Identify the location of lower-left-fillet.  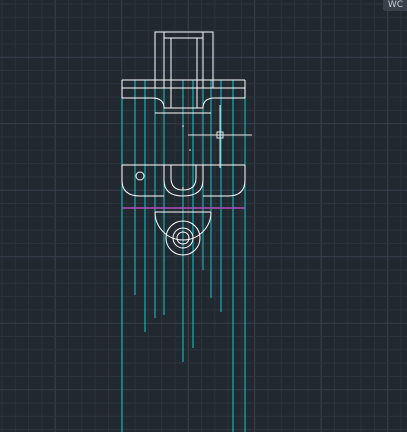
(142, 188).